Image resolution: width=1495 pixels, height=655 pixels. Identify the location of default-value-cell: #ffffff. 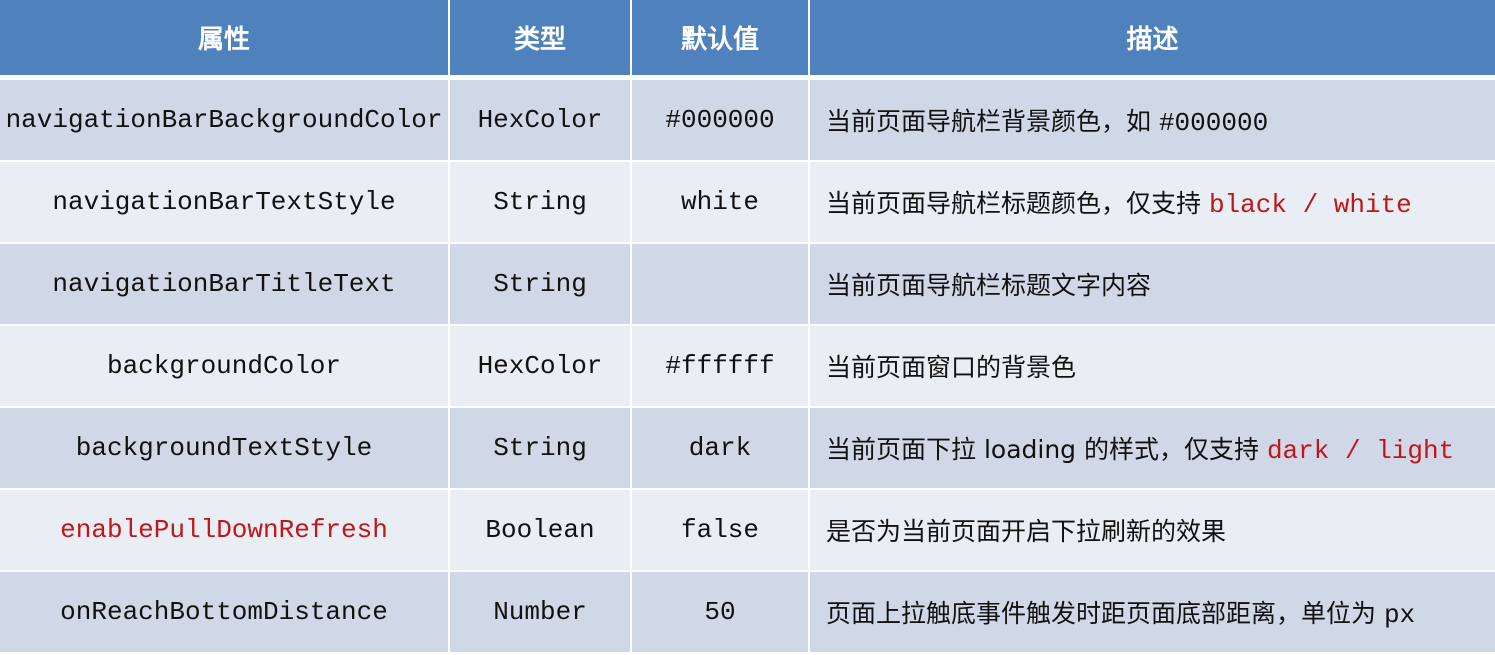
(720, 366).